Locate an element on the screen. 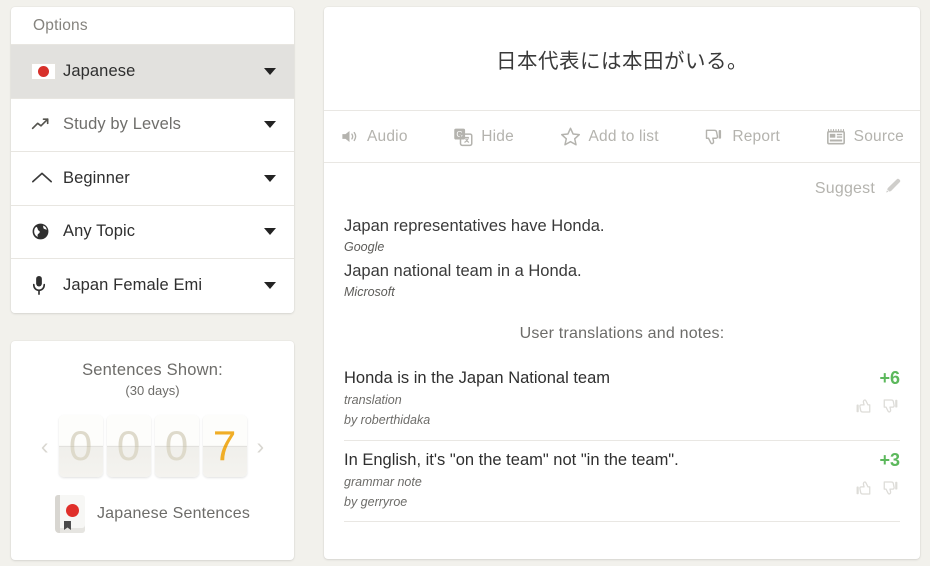 This screenshot has height=566, width=930. source-button: Source is located at coordinates (865, 137).